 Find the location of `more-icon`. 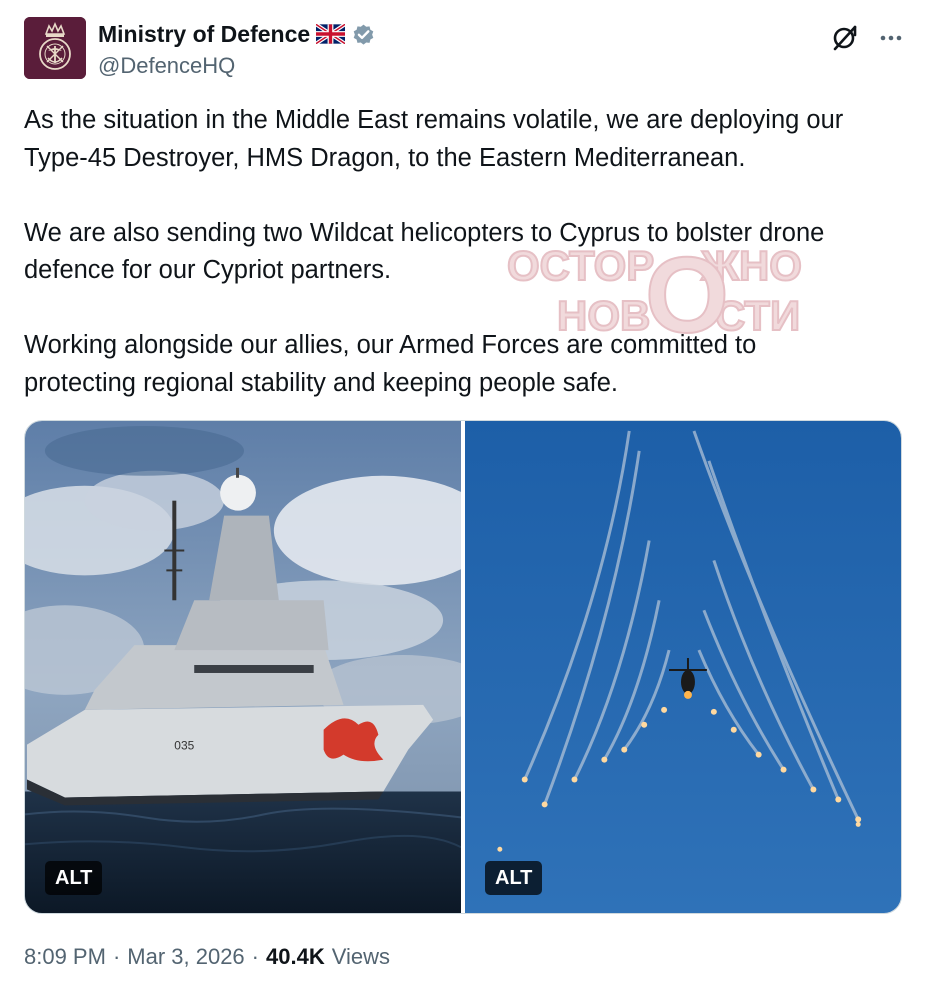

more-icon is located at coordinates (891, 38).